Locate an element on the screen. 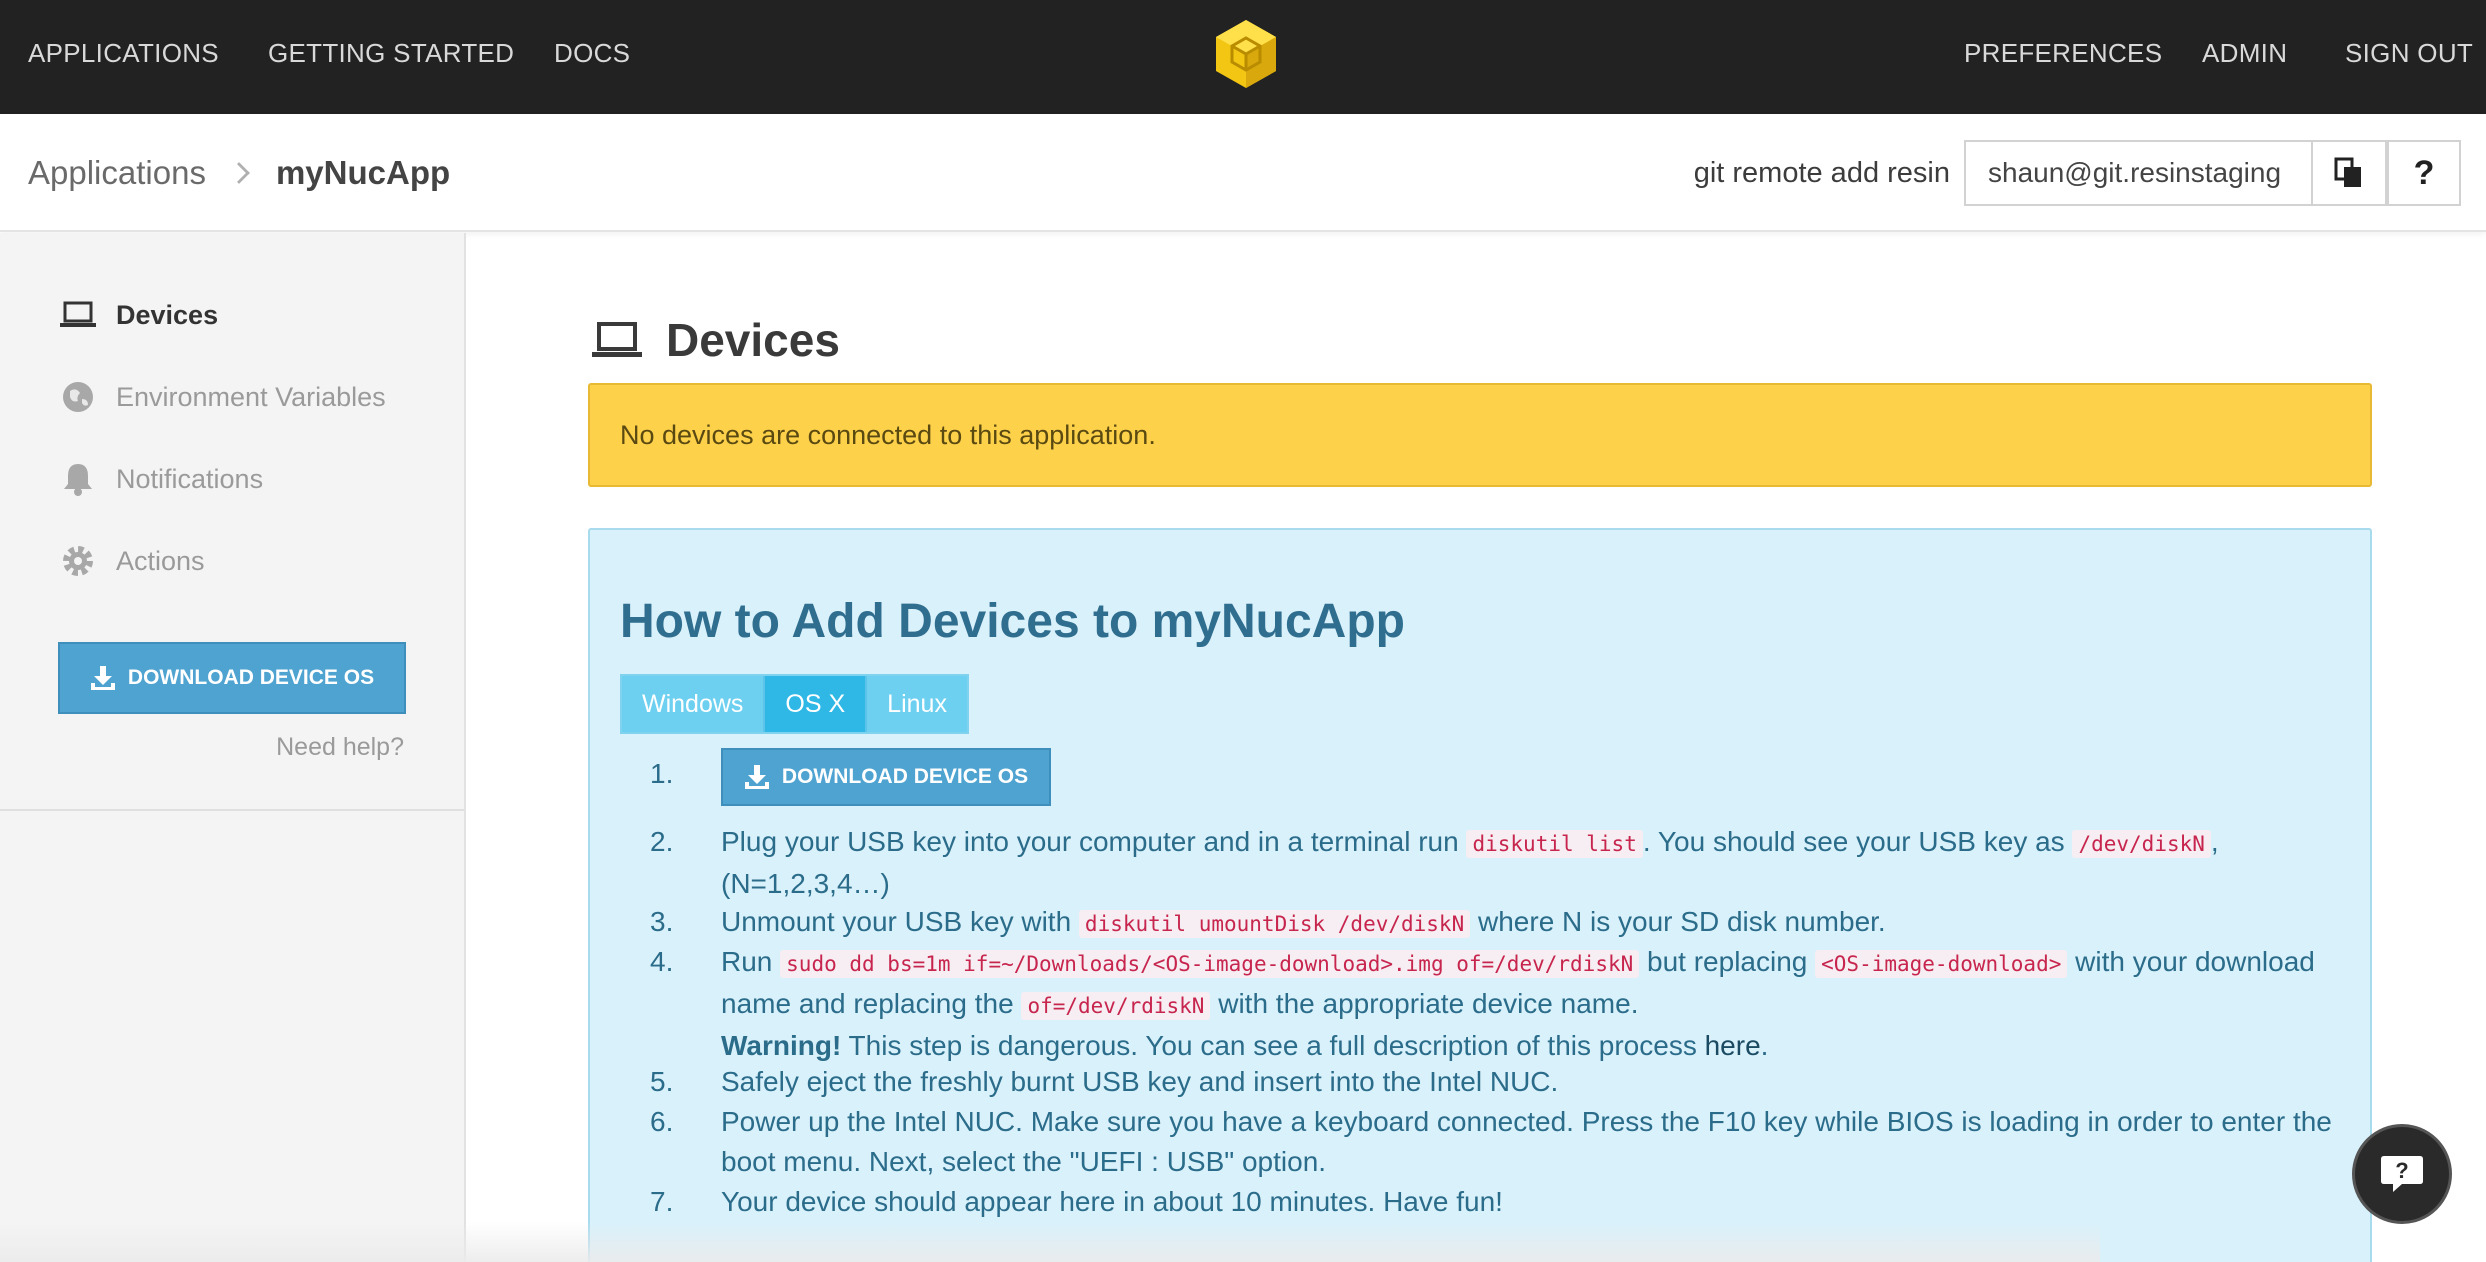 The width and height of the screenshot is (2486, 1262). code-snippet: diskutil umountDisk /dev/diskN is located at coordinates (1274, 924).